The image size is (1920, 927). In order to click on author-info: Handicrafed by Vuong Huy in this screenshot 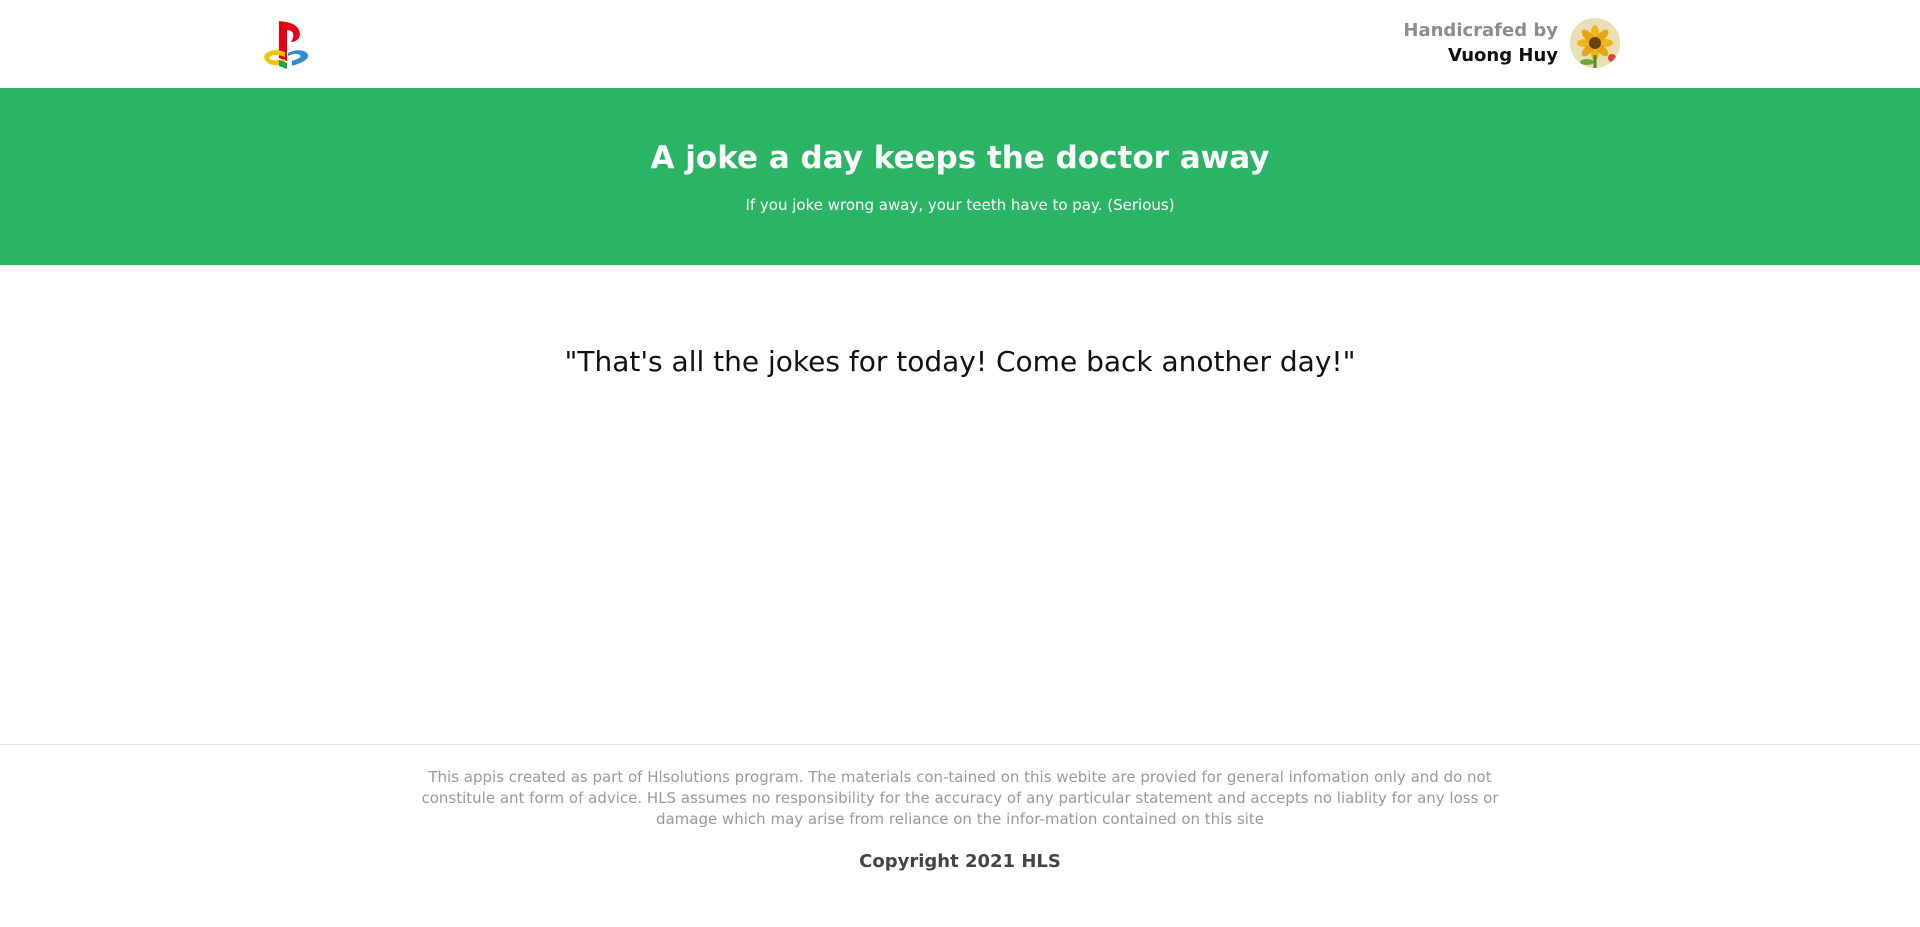, I will do `click(1511, 43)`.